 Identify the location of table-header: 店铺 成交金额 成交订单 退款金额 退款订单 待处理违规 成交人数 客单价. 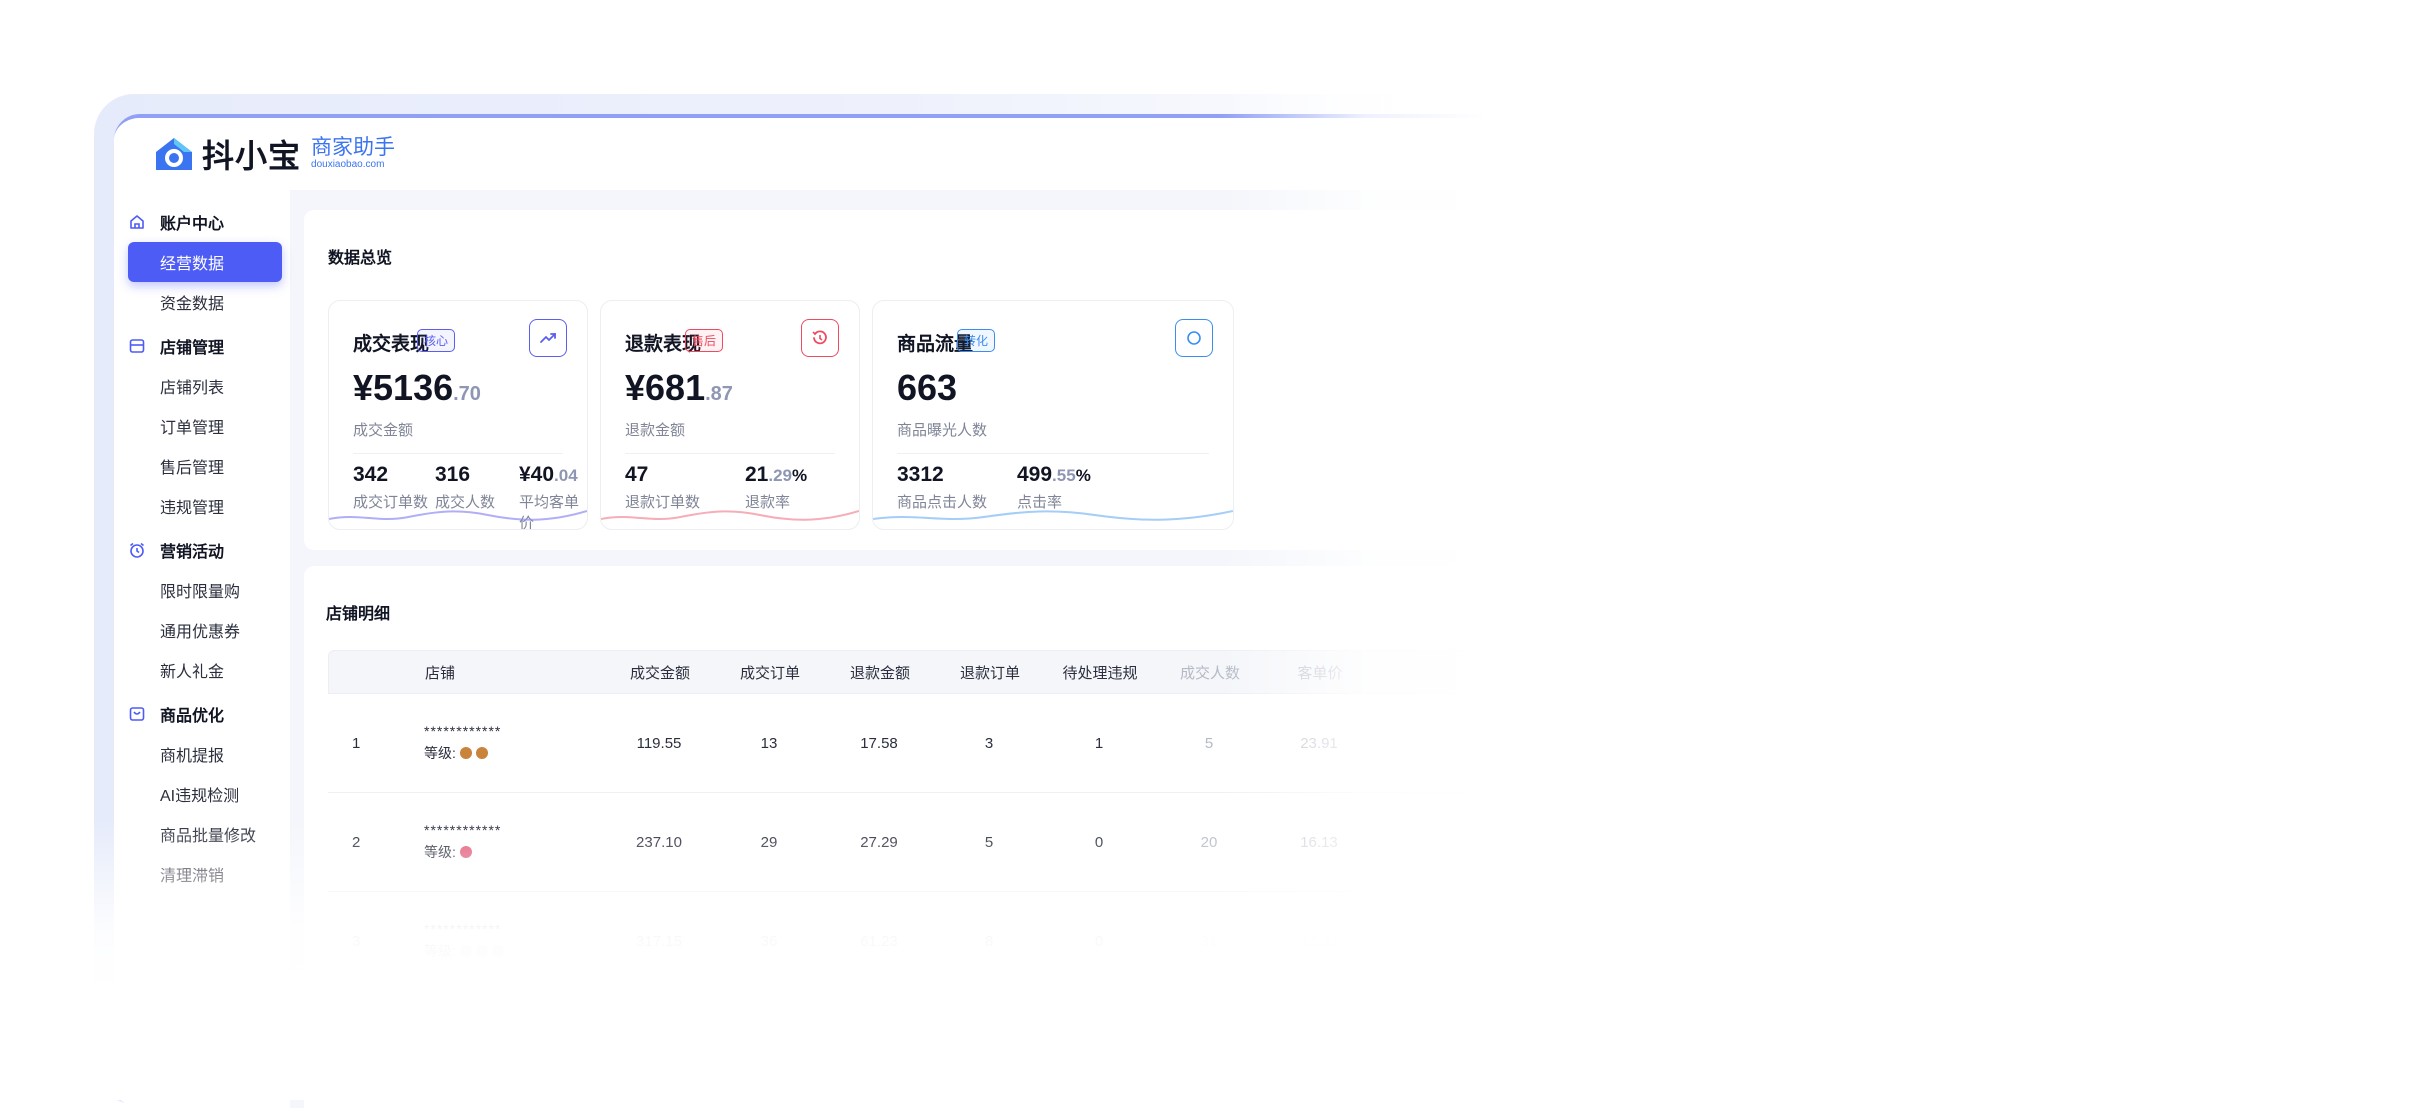
(1081, 672).